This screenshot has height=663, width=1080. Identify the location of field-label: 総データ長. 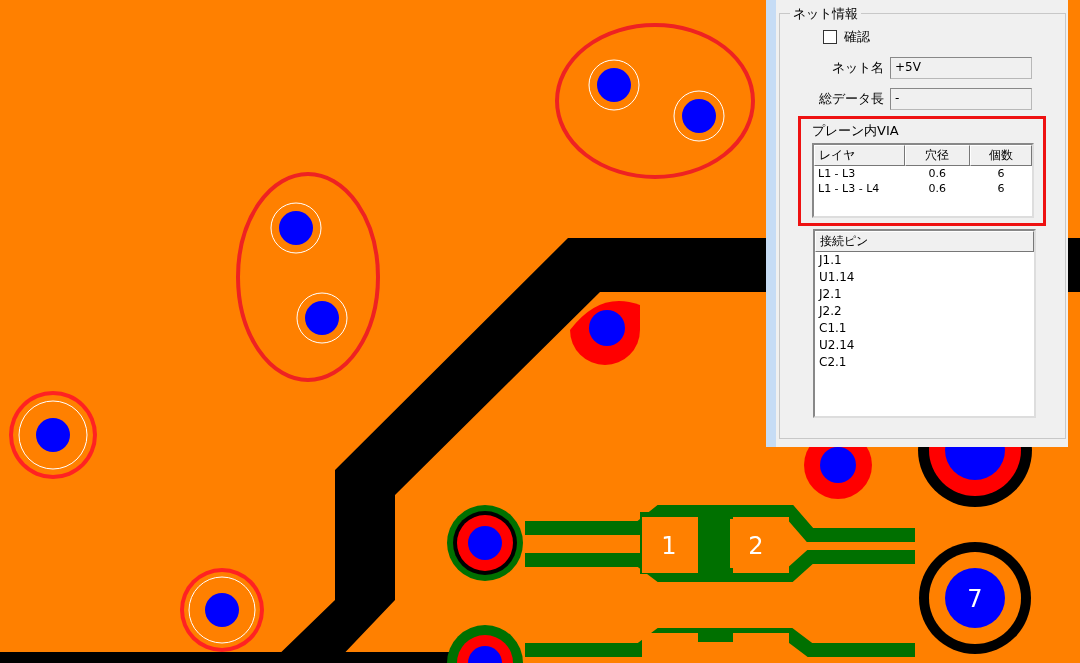
(851, 99).